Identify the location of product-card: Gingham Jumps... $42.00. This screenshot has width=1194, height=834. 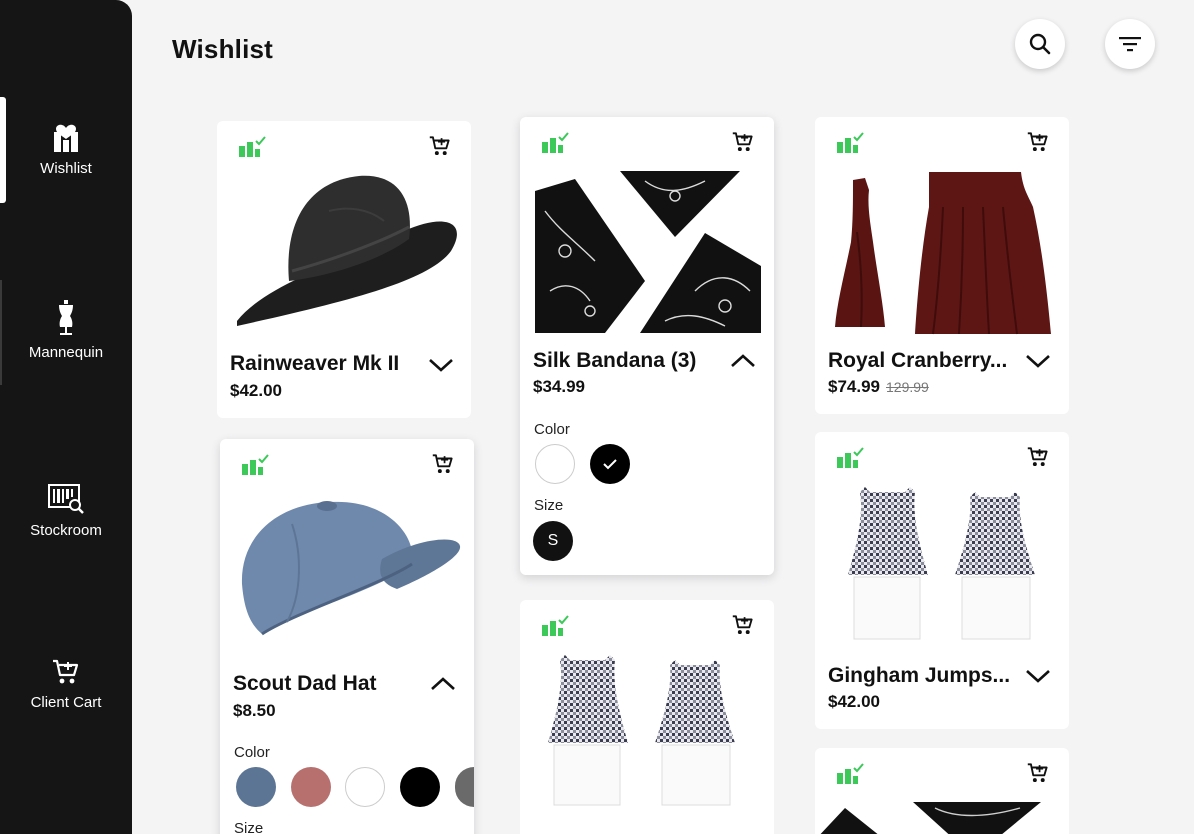
(942, 580).